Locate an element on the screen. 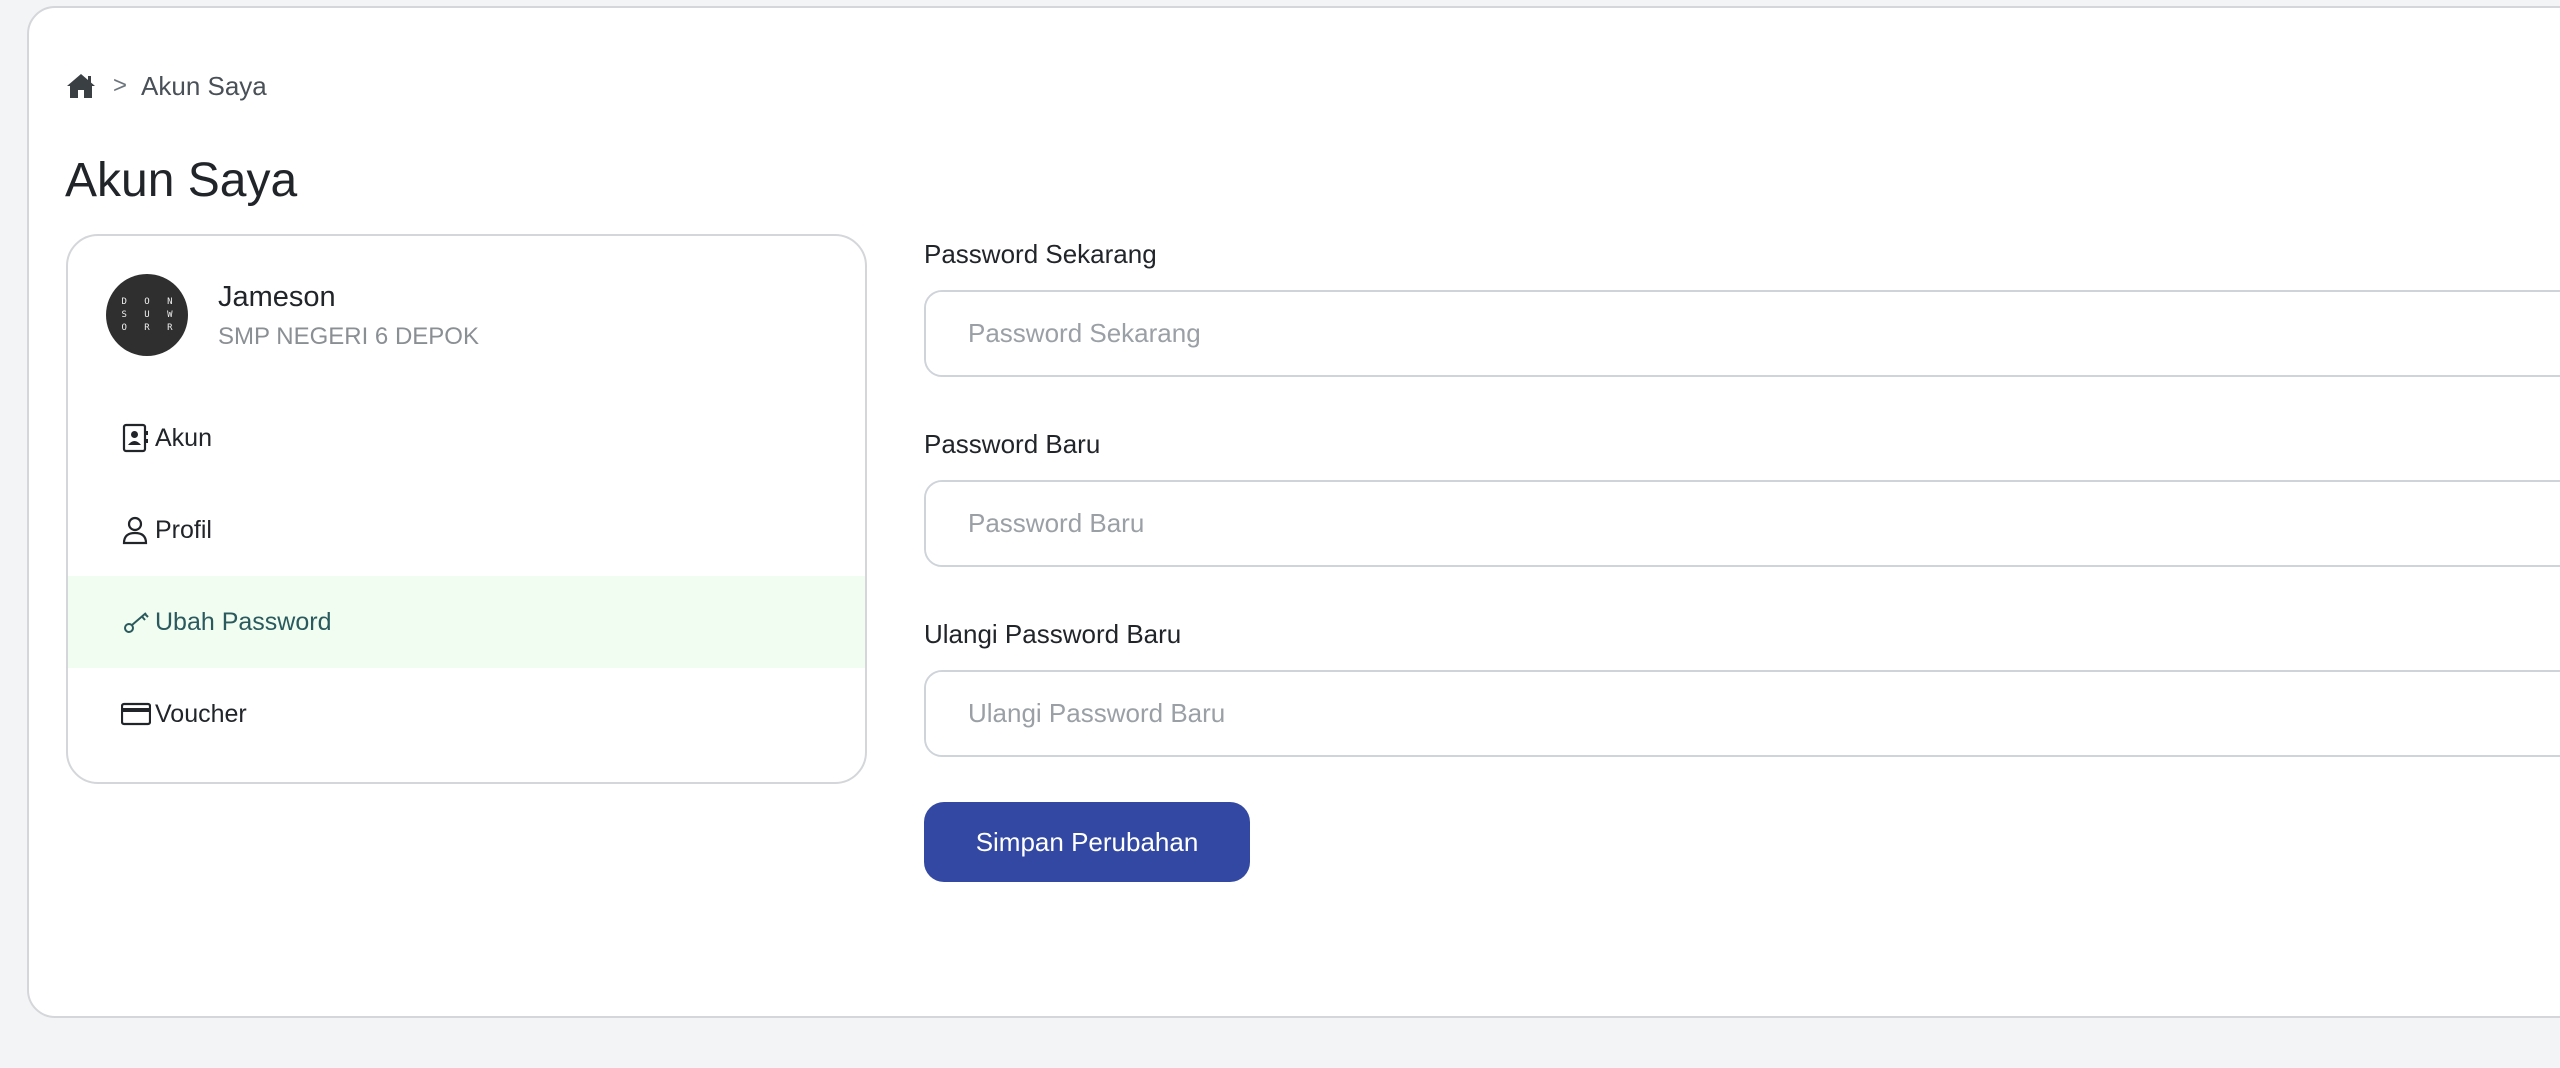 This screenshot has height=1068, width=2560. breadcrumb: > Akun Saya is located at coordinates (166, 86).